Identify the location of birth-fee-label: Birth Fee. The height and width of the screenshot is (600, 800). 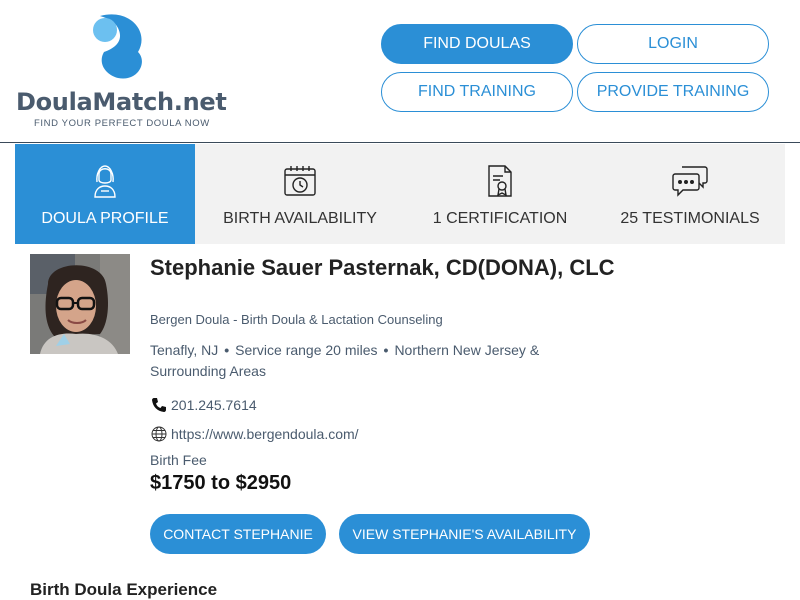
(178, 460).